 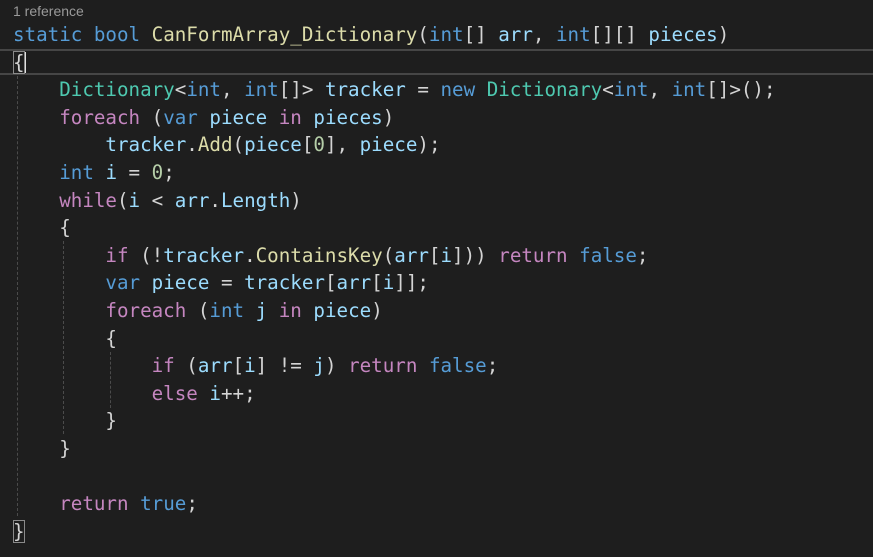 I want to click on code-token: true, so click(x=163, y=504).